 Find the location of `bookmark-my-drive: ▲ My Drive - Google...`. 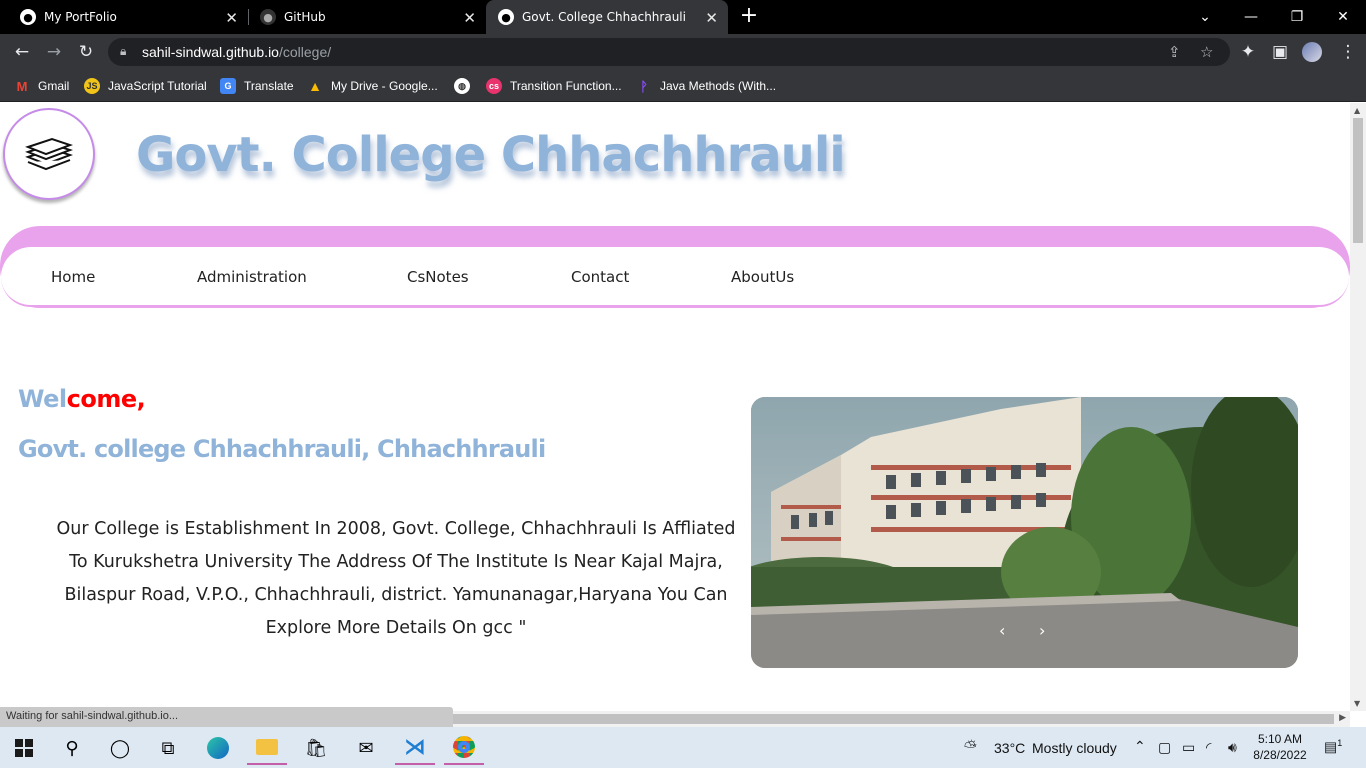

bookmark-my-drive: ▲ My Drive - Google... is located at coordinates (372, 86).